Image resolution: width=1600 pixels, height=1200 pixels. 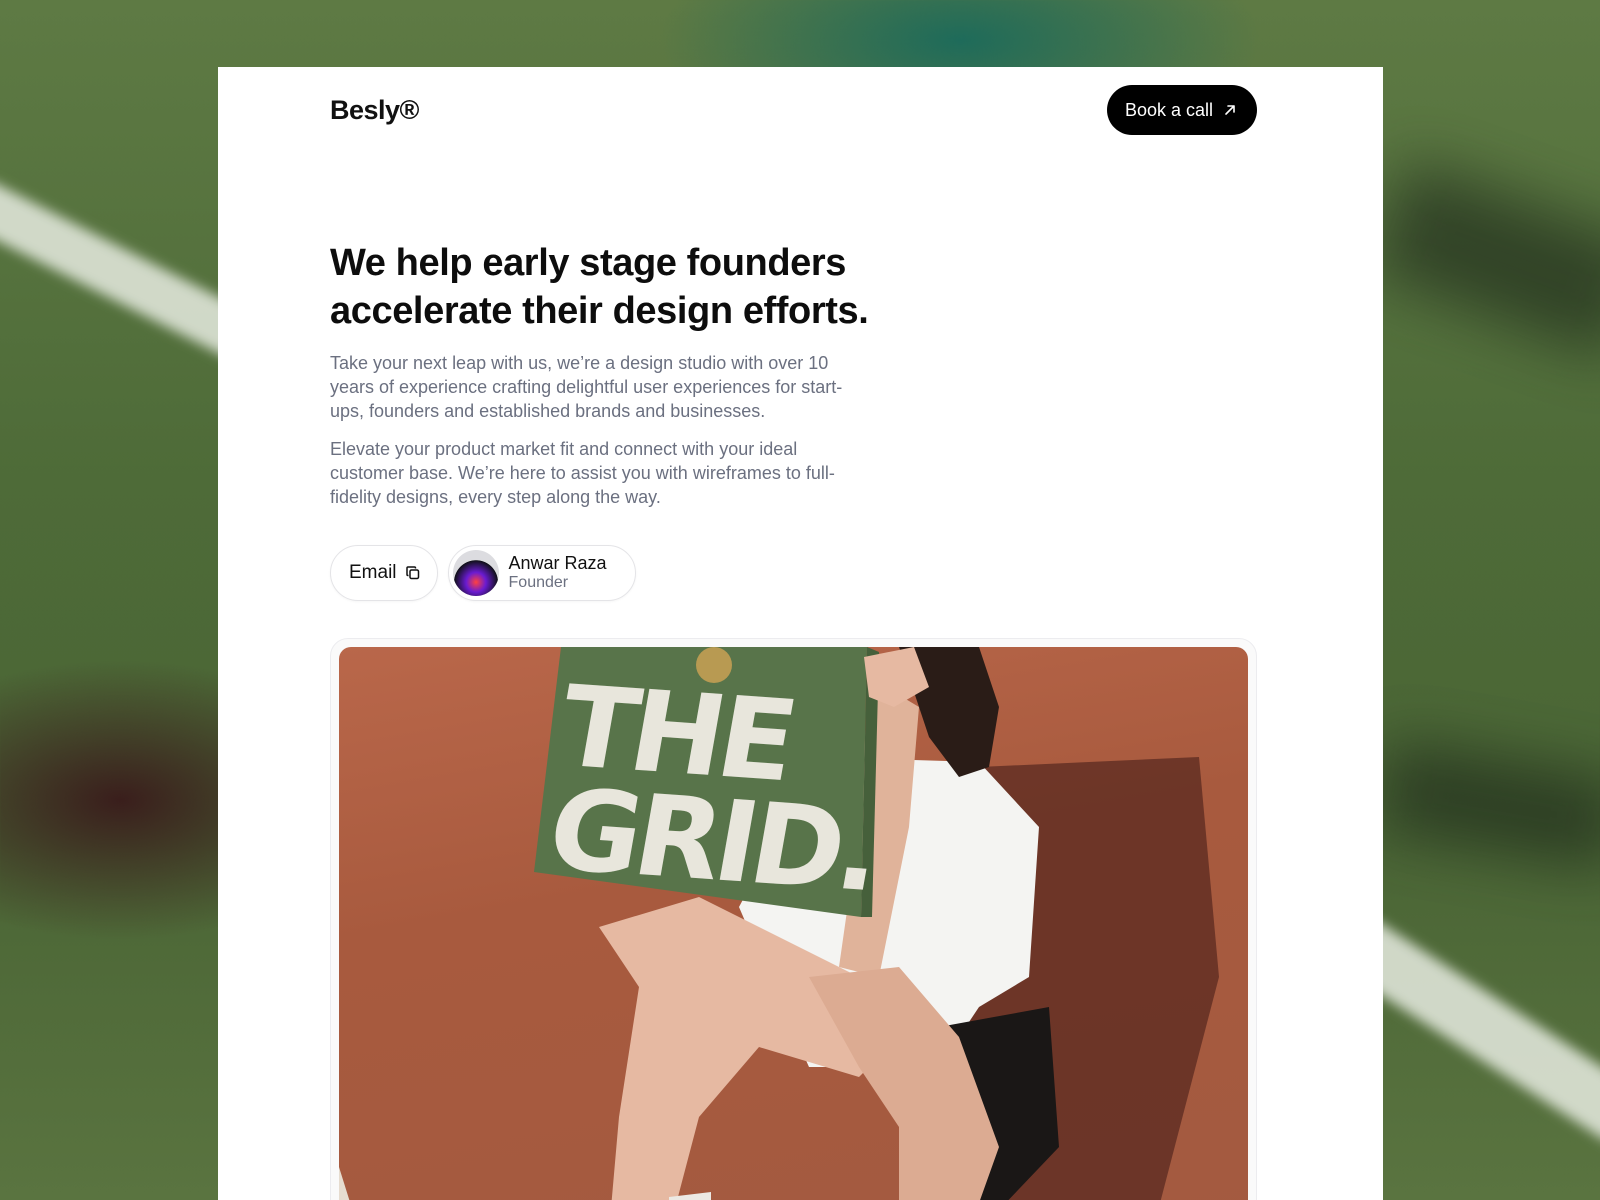 What do you see at coordinates (538, 582) in the screenshot?
I see `founder-role: Founder` at bounding box center [538, 582].